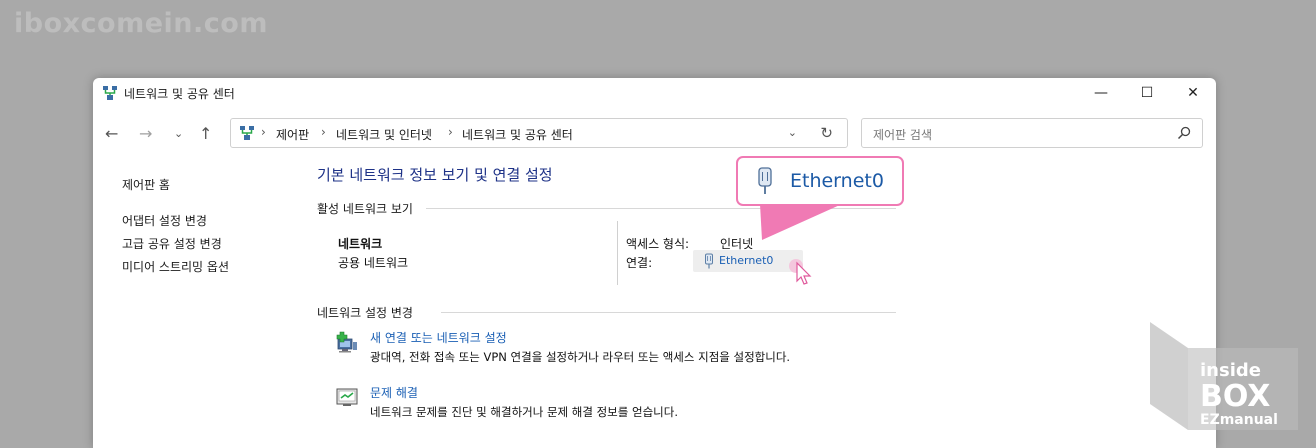 This screenshot has width=1316, height=448. Describe the element at coordinates (517, 134) in the screenshot. I see `breadcrumb-network-sharing-center: 네트워크 및 공유 센터` at that location.